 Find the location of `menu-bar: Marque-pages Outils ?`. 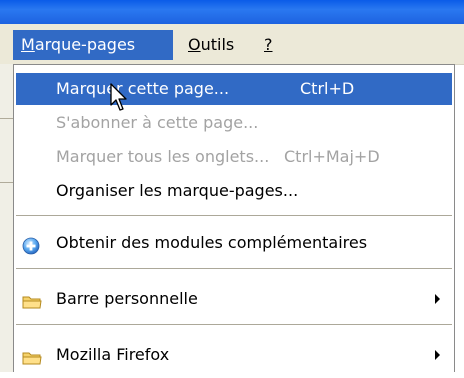

menu-bar: Marque-pages Outils ? is located at coordinates (232, 44).